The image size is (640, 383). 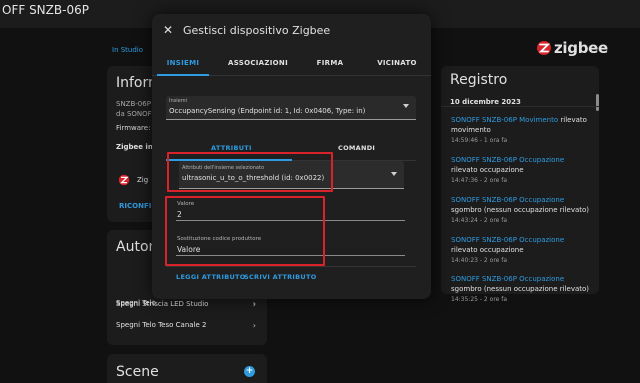 I want to click on zigbee-logo-icon, so click(x=544, y=48).